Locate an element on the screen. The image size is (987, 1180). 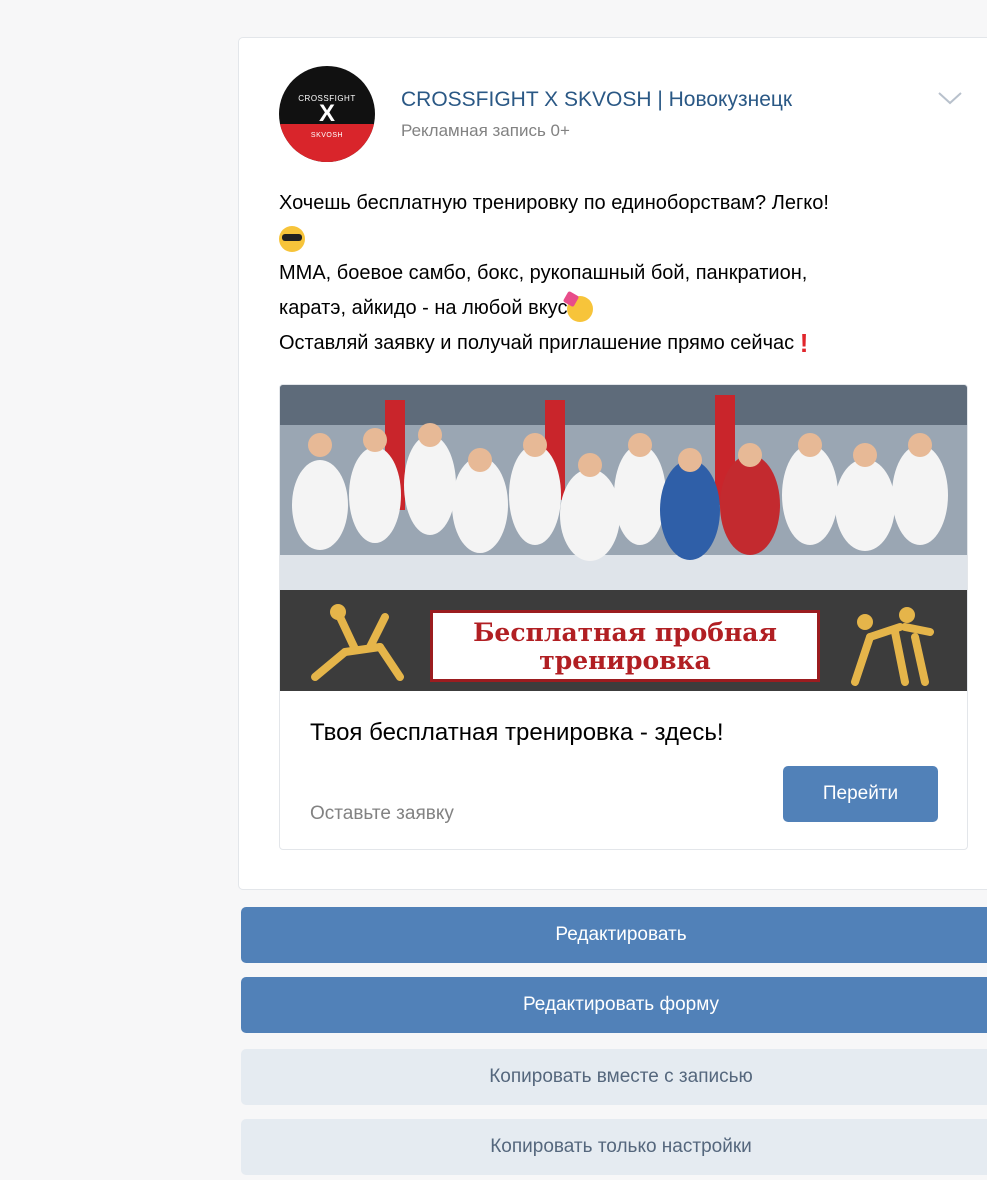
banner-text-line-1: Бесплатная пробная is located at coordinates (625, 632).